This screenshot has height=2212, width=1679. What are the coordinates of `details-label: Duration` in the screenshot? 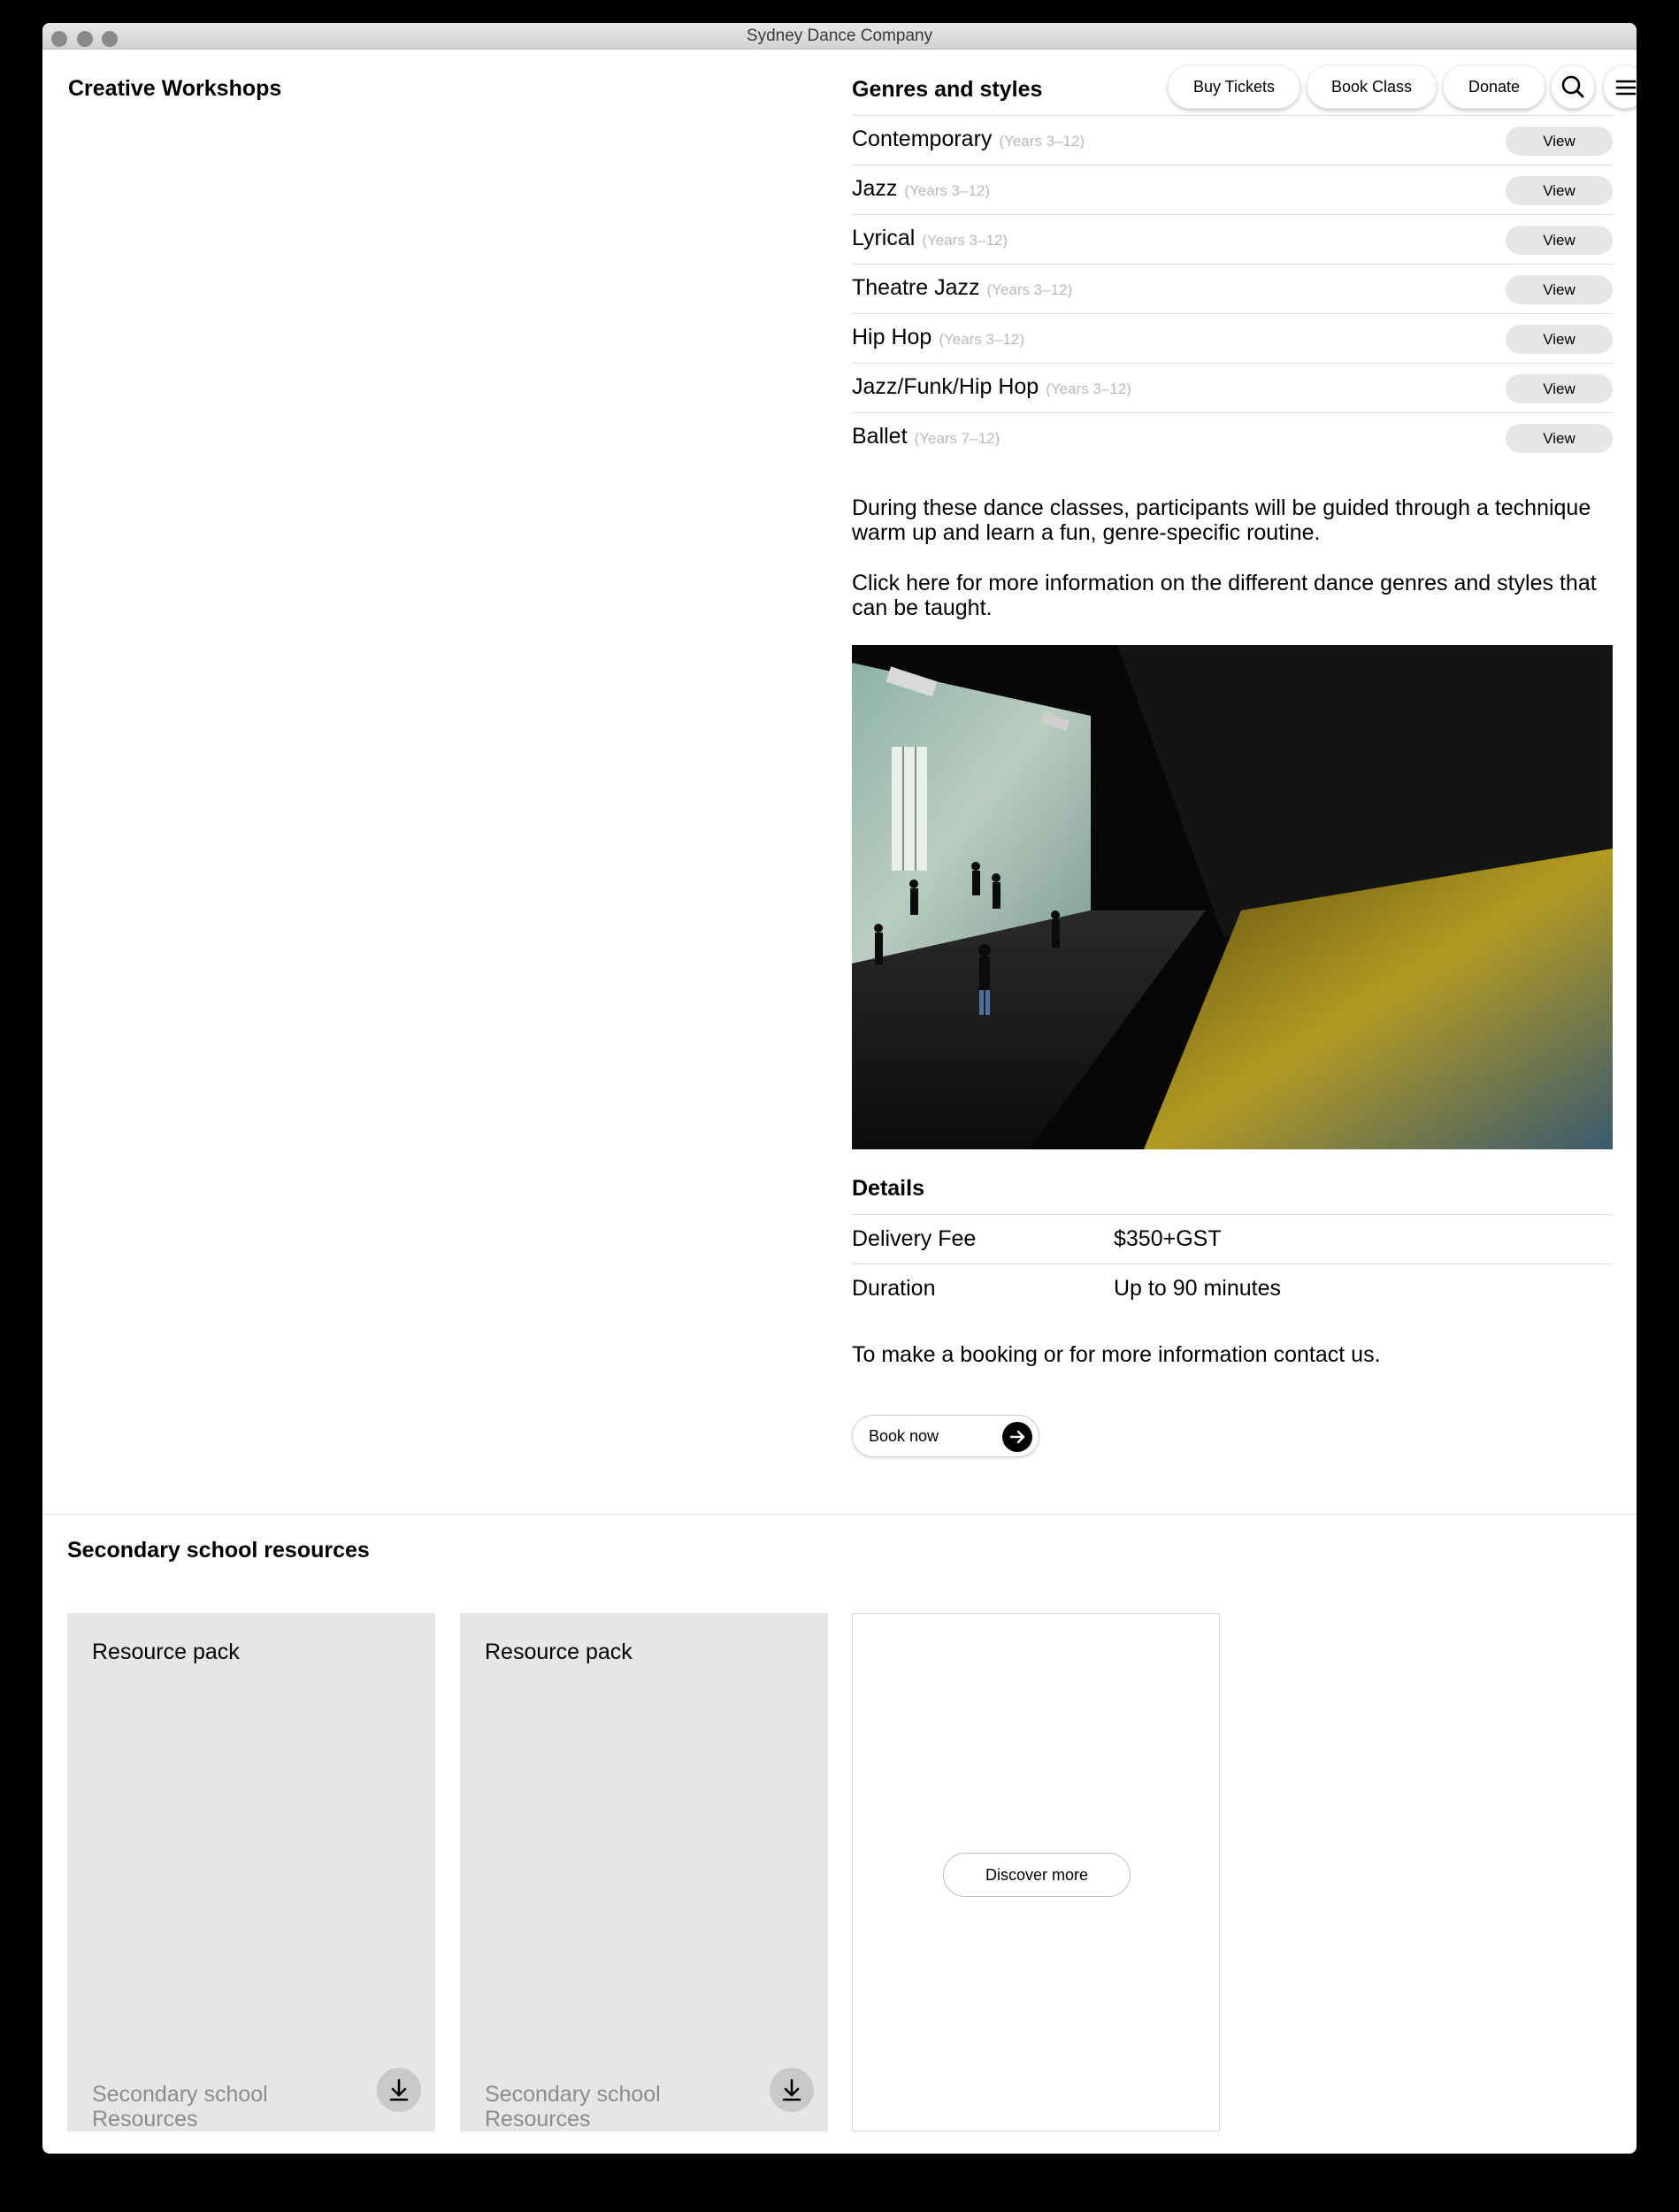 It's located at (894, 1289).